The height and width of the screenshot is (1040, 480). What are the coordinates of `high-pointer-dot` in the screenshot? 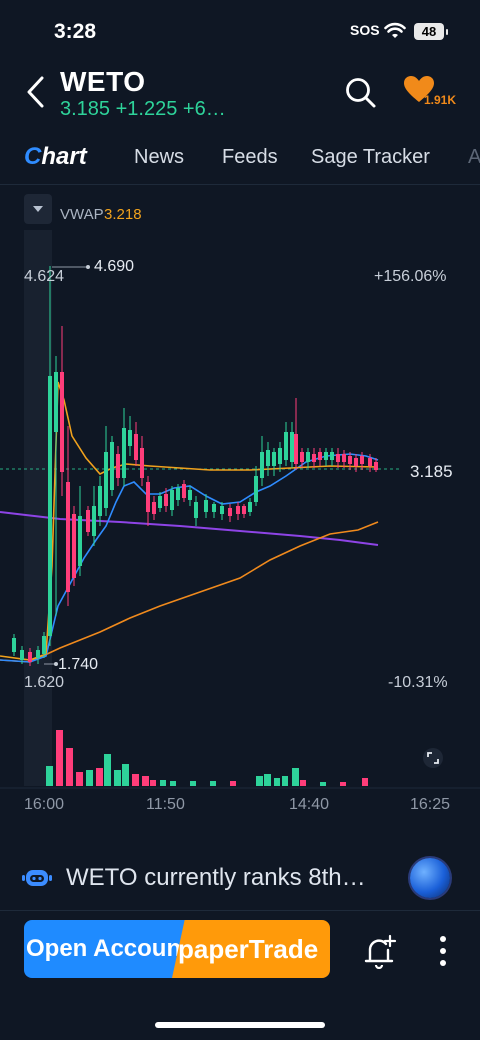 It's located at (88, 267).